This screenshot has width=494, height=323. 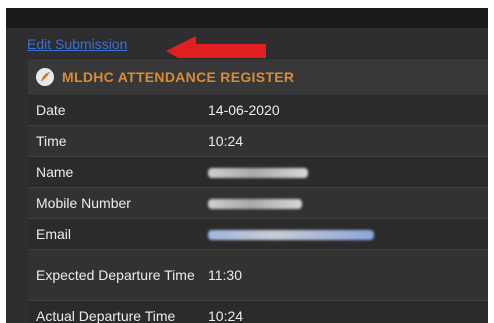 I want to click on row-label: Name, so click(x=55, y=171).